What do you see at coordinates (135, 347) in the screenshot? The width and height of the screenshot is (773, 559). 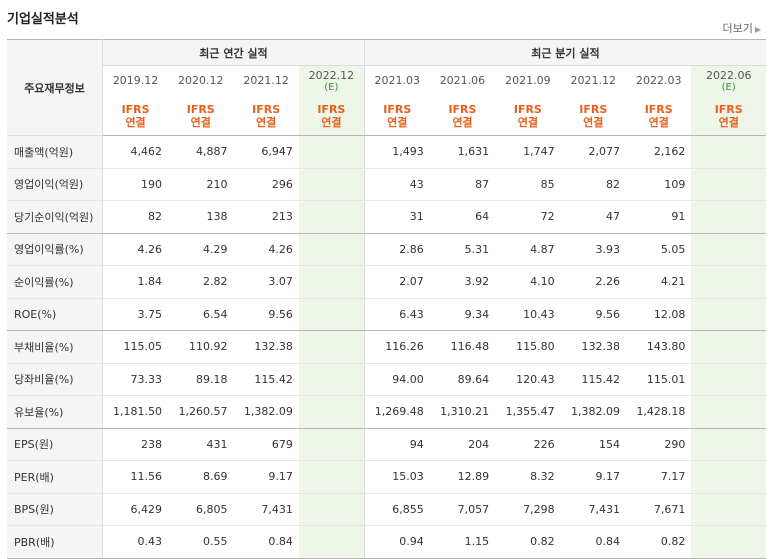 I see `annual-value: 115.05` at bounding box center [135, 347].